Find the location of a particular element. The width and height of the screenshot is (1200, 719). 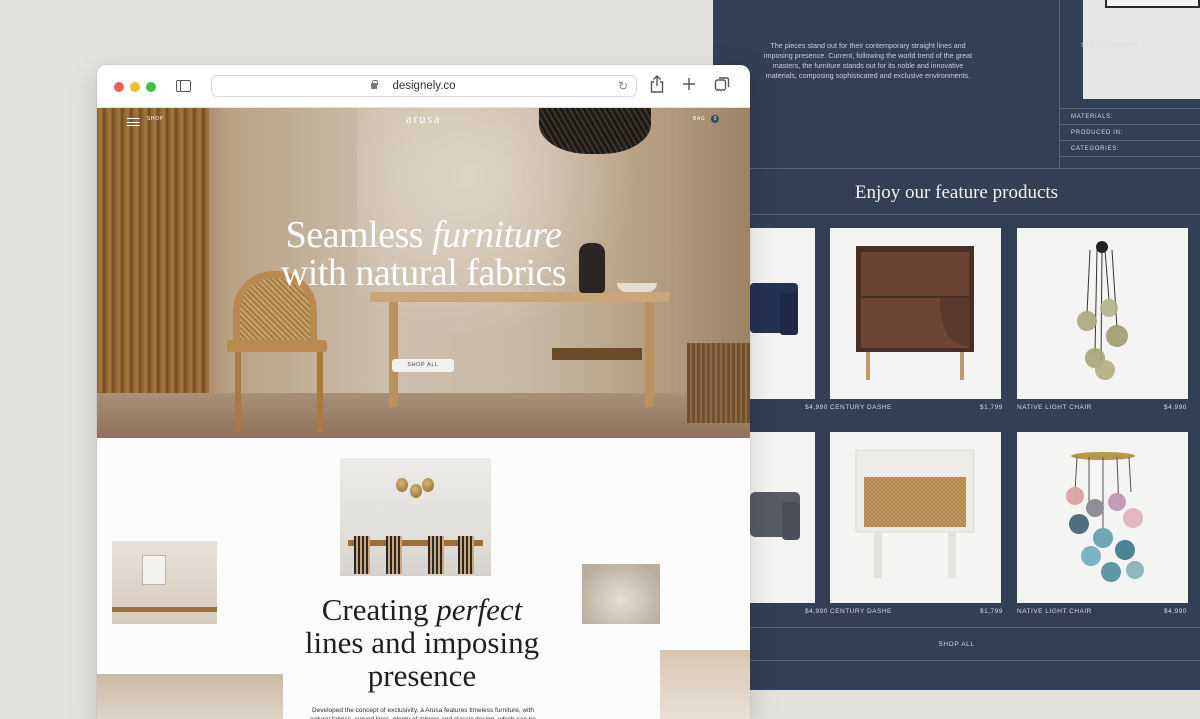

product-card-sofa-grey is located at coordinates (782, 517).